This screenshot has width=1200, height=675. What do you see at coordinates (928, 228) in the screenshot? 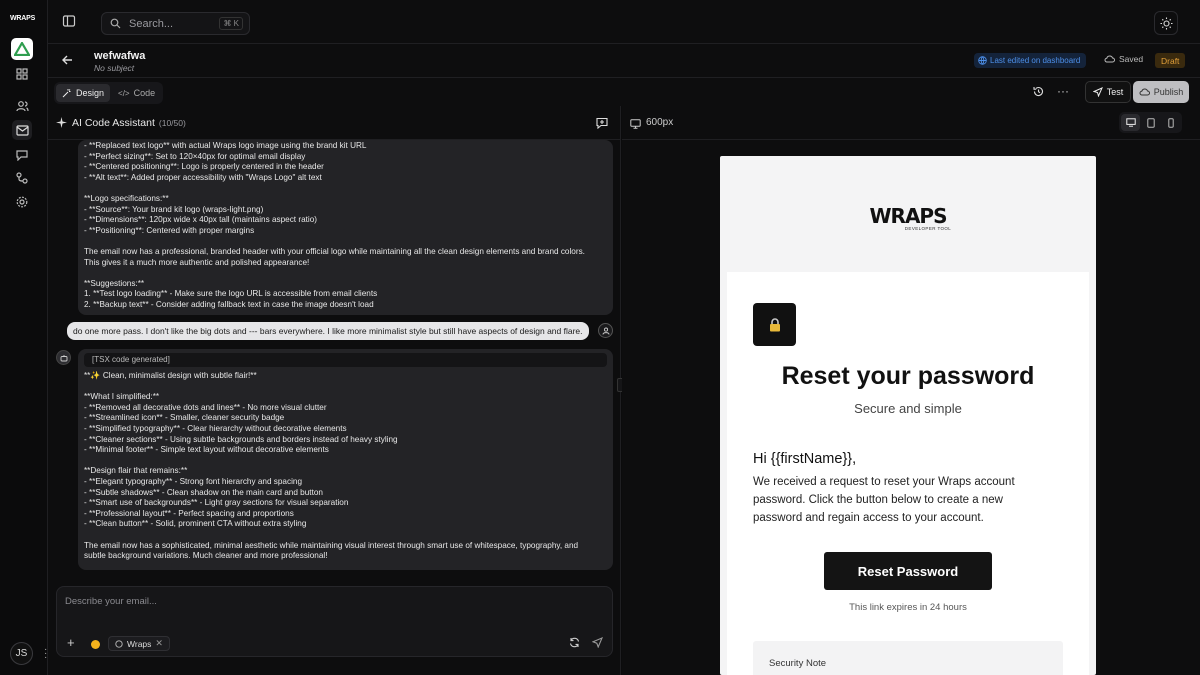
I see `logo-tagline: DEVELOPER TOOL` at bounding box center [928, 228].